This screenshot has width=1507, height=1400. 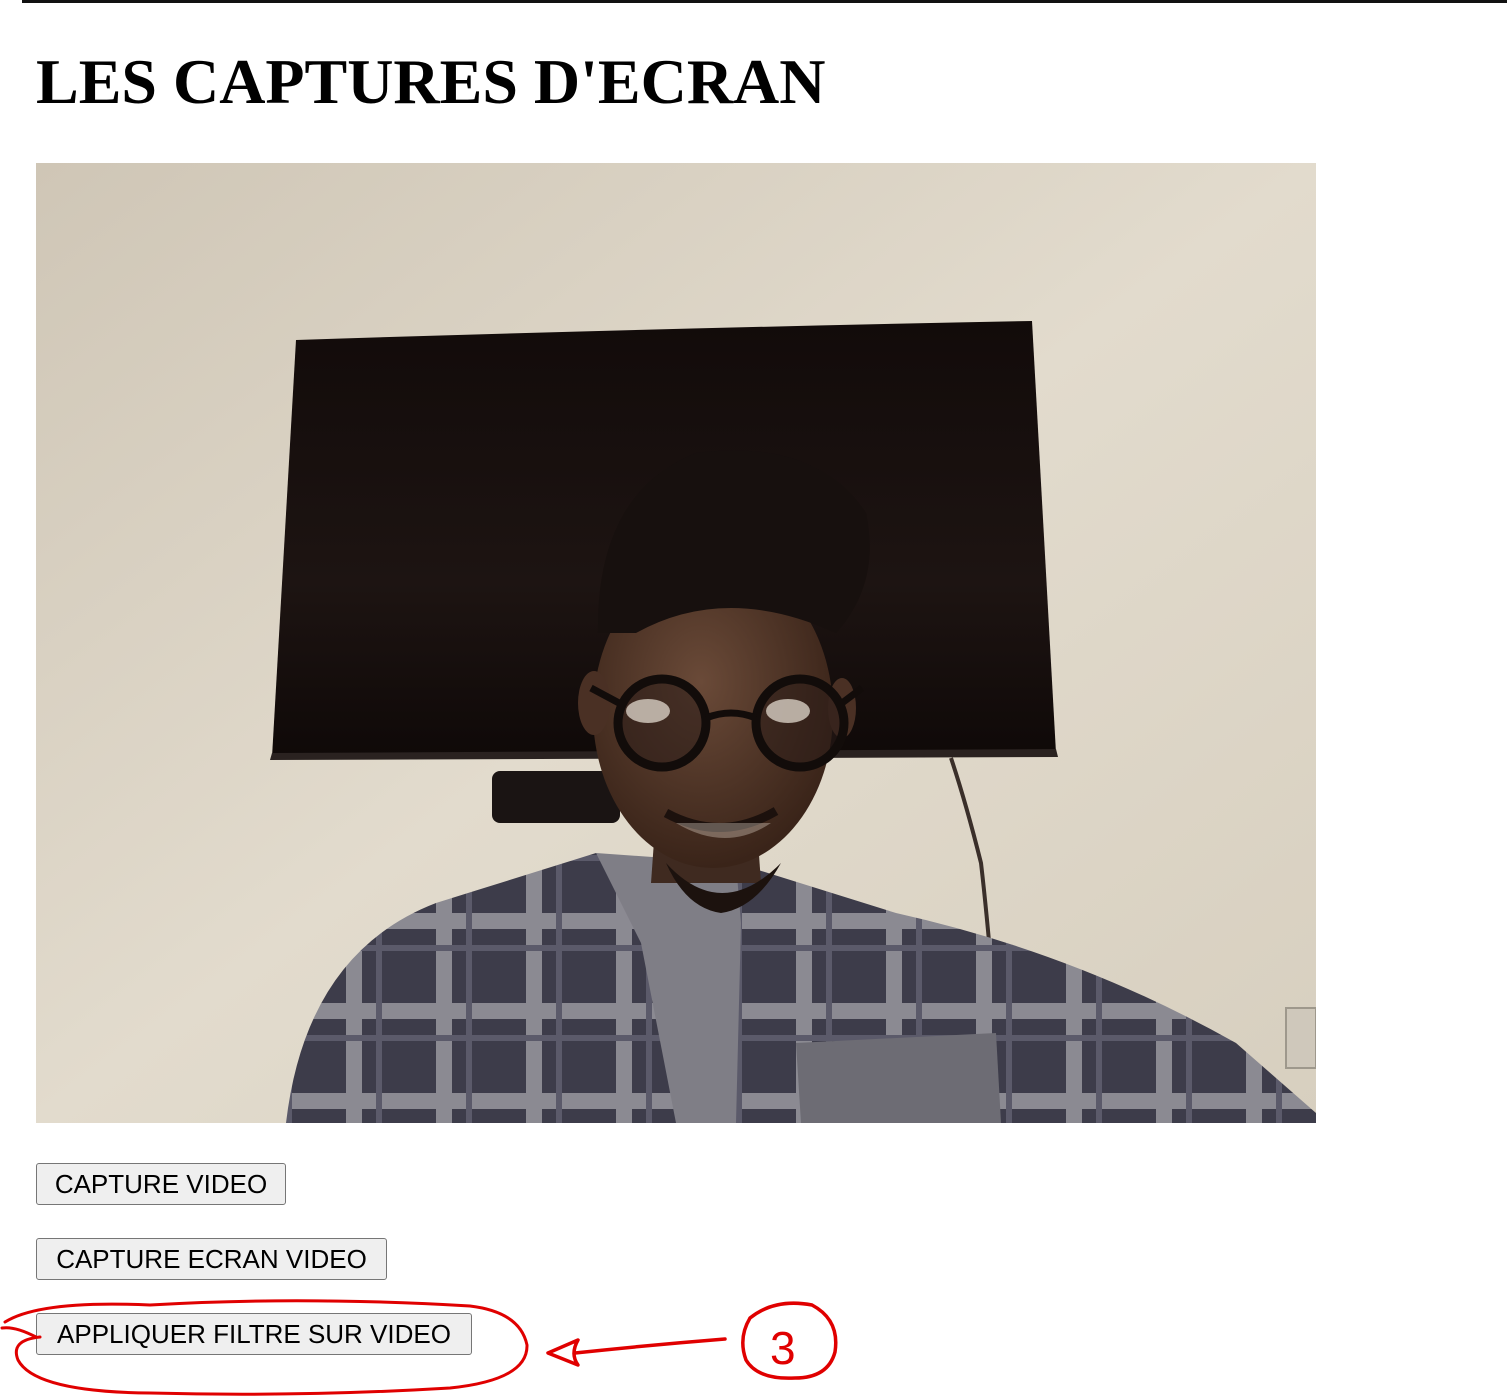 I want to click on capture-video-button: CAPTURE VIDEO, so click(x=161, y=1184).